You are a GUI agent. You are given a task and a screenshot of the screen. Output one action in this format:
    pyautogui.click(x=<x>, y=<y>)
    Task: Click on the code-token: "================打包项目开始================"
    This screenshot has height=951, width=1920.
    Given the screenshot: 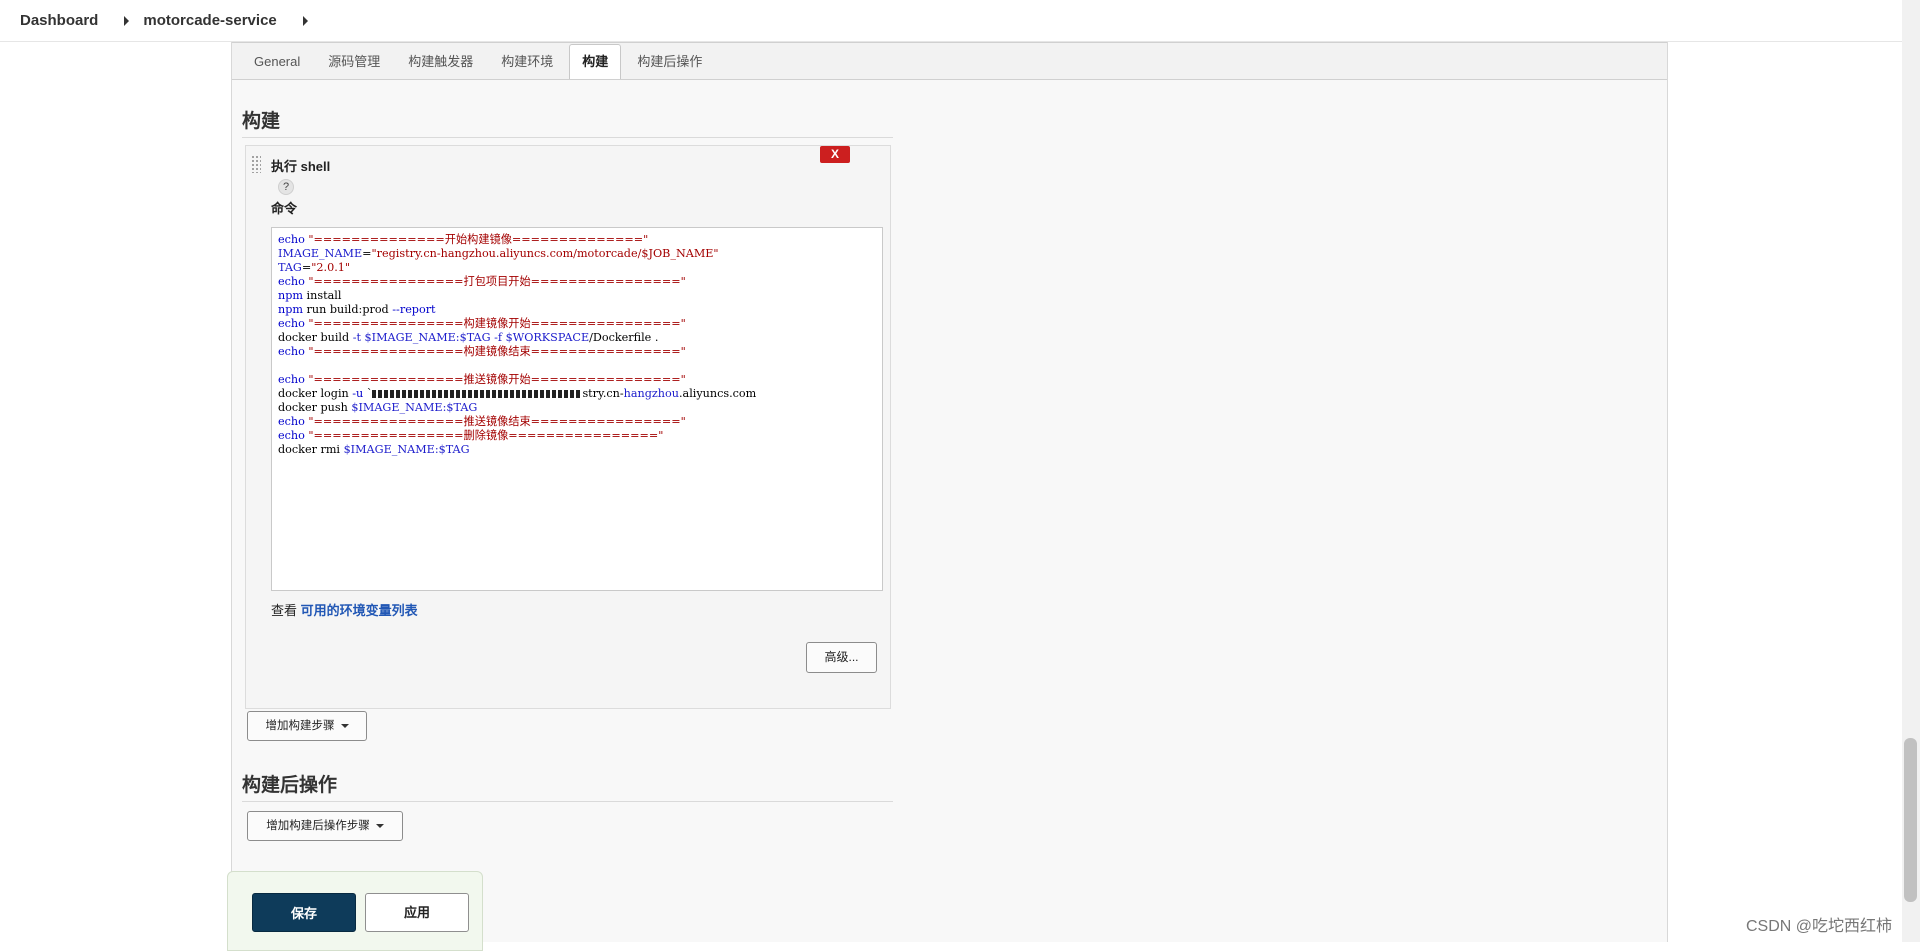 What is the action you would take?
    pyautogui.click(x=497, y=281)
    